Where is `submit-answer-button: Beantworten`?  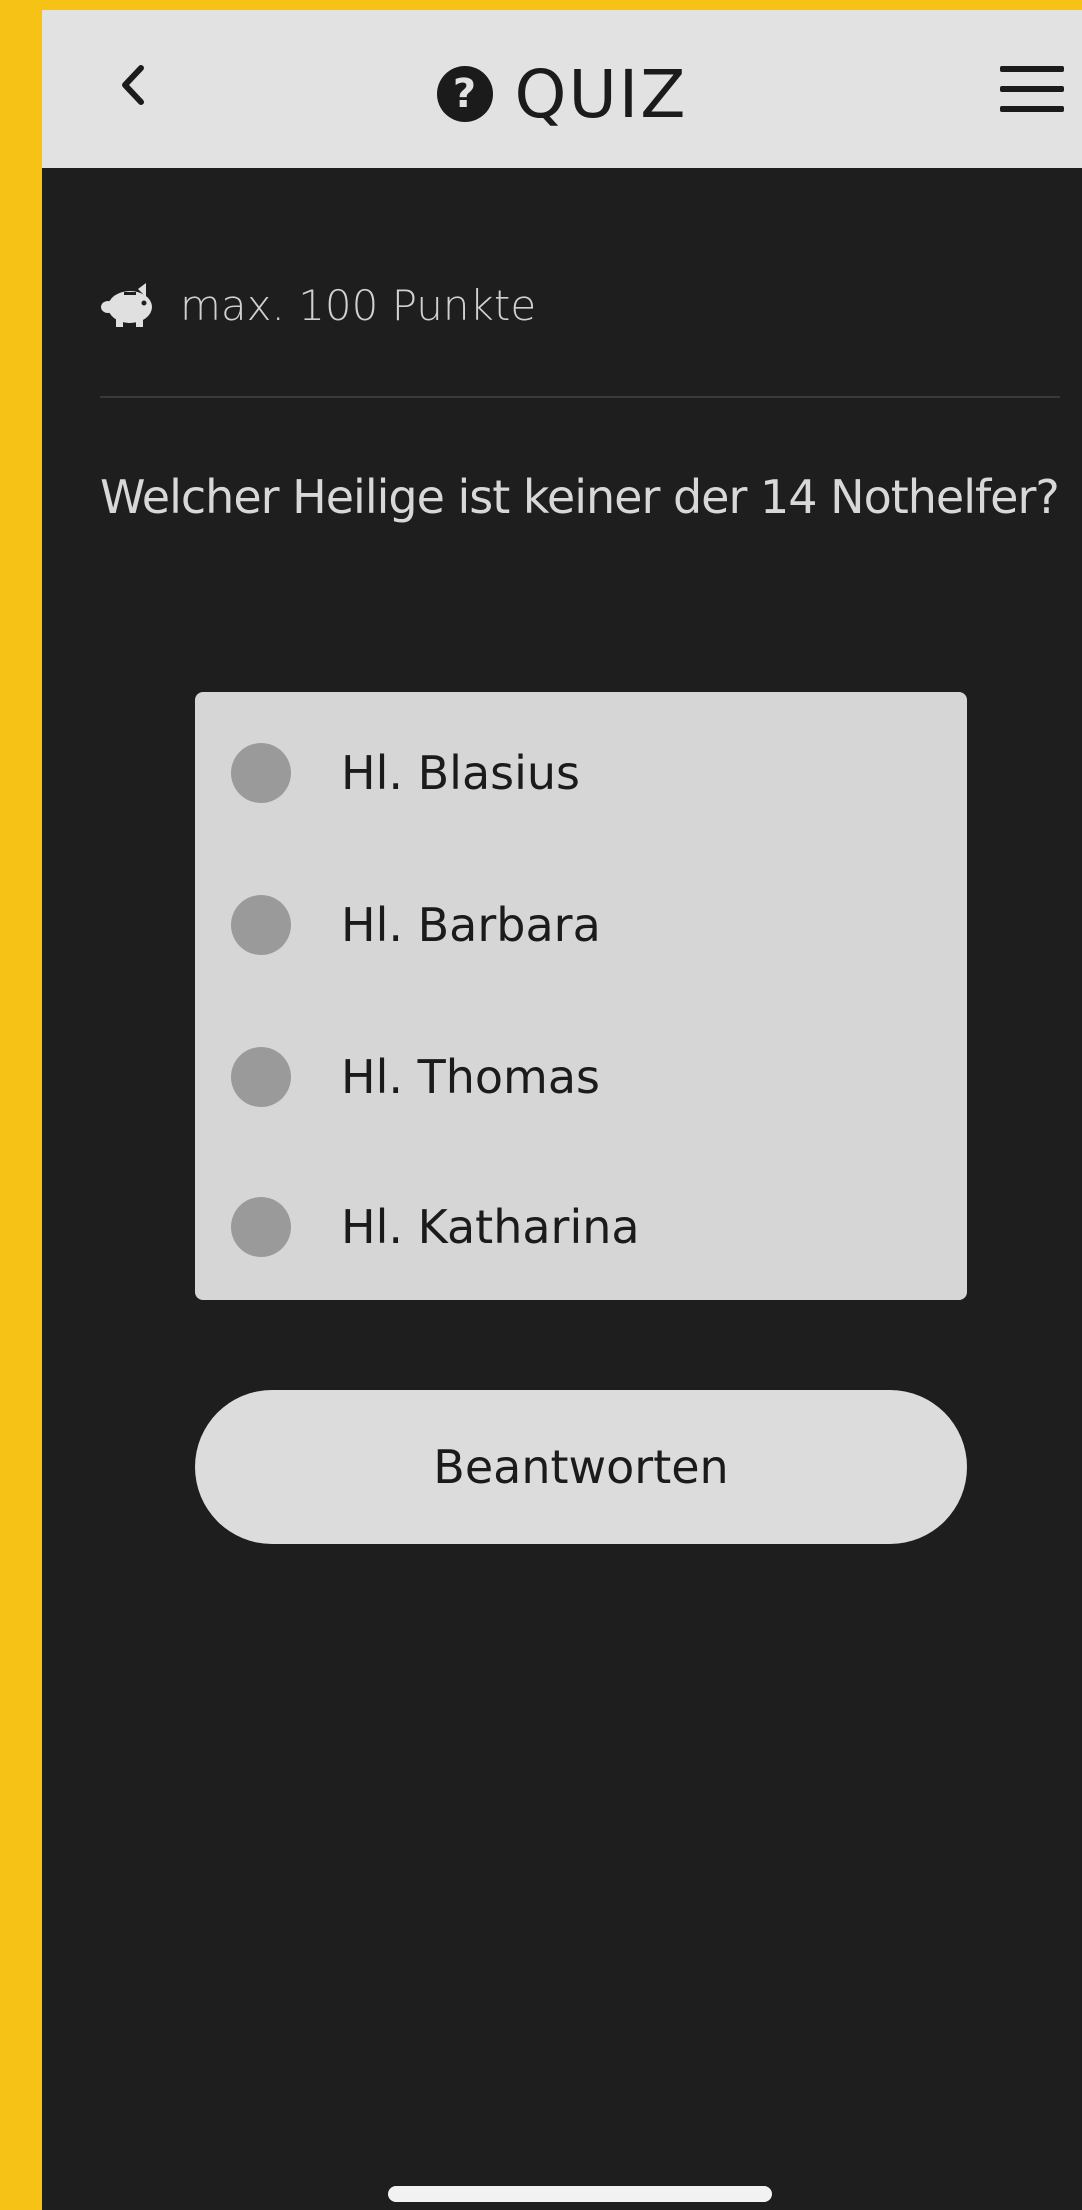 submit-answer-button: Beantworten is located at coordinates (581, 1467).